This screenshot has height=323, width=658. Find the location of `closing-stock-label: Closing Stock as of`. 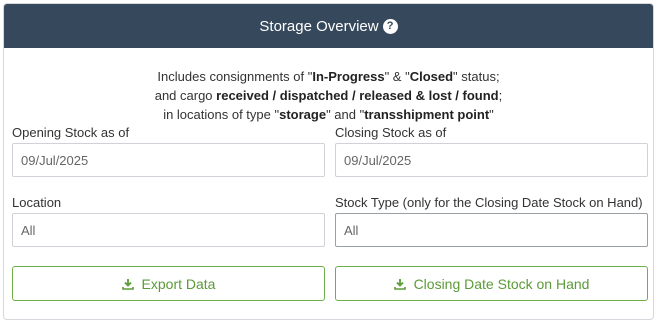

closing-stock-label: Closing Stock as of is located at coordinates (391, 132).